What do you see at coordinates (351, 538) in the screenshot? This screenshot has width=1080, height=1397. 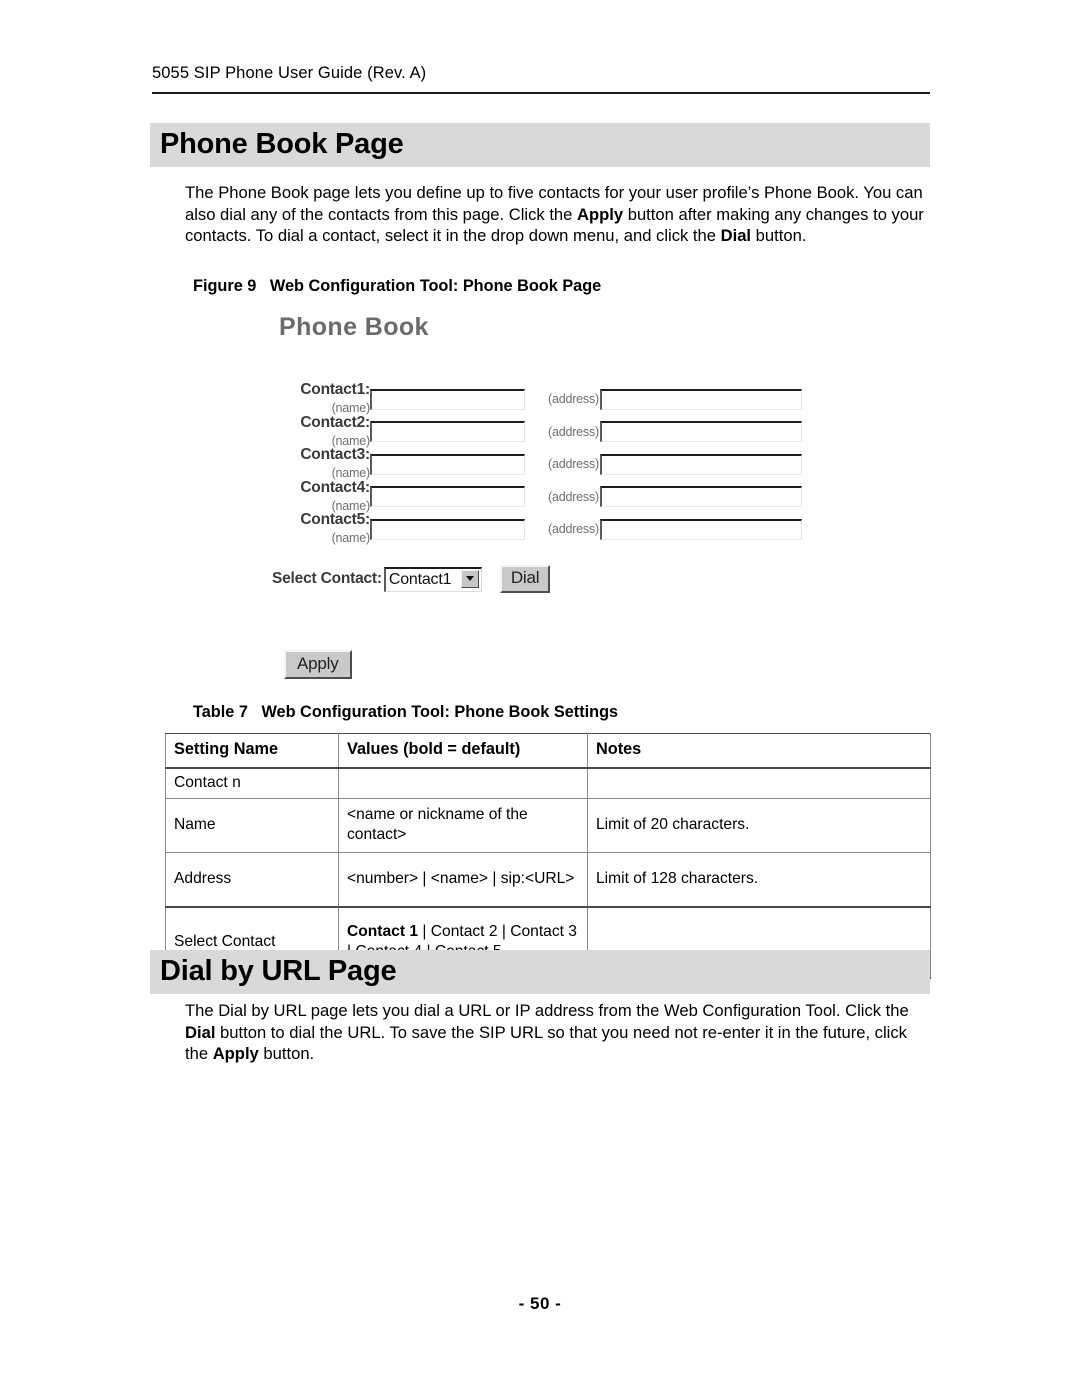 I see `name-sub-label: (name)` at bounding box center [351, 538].